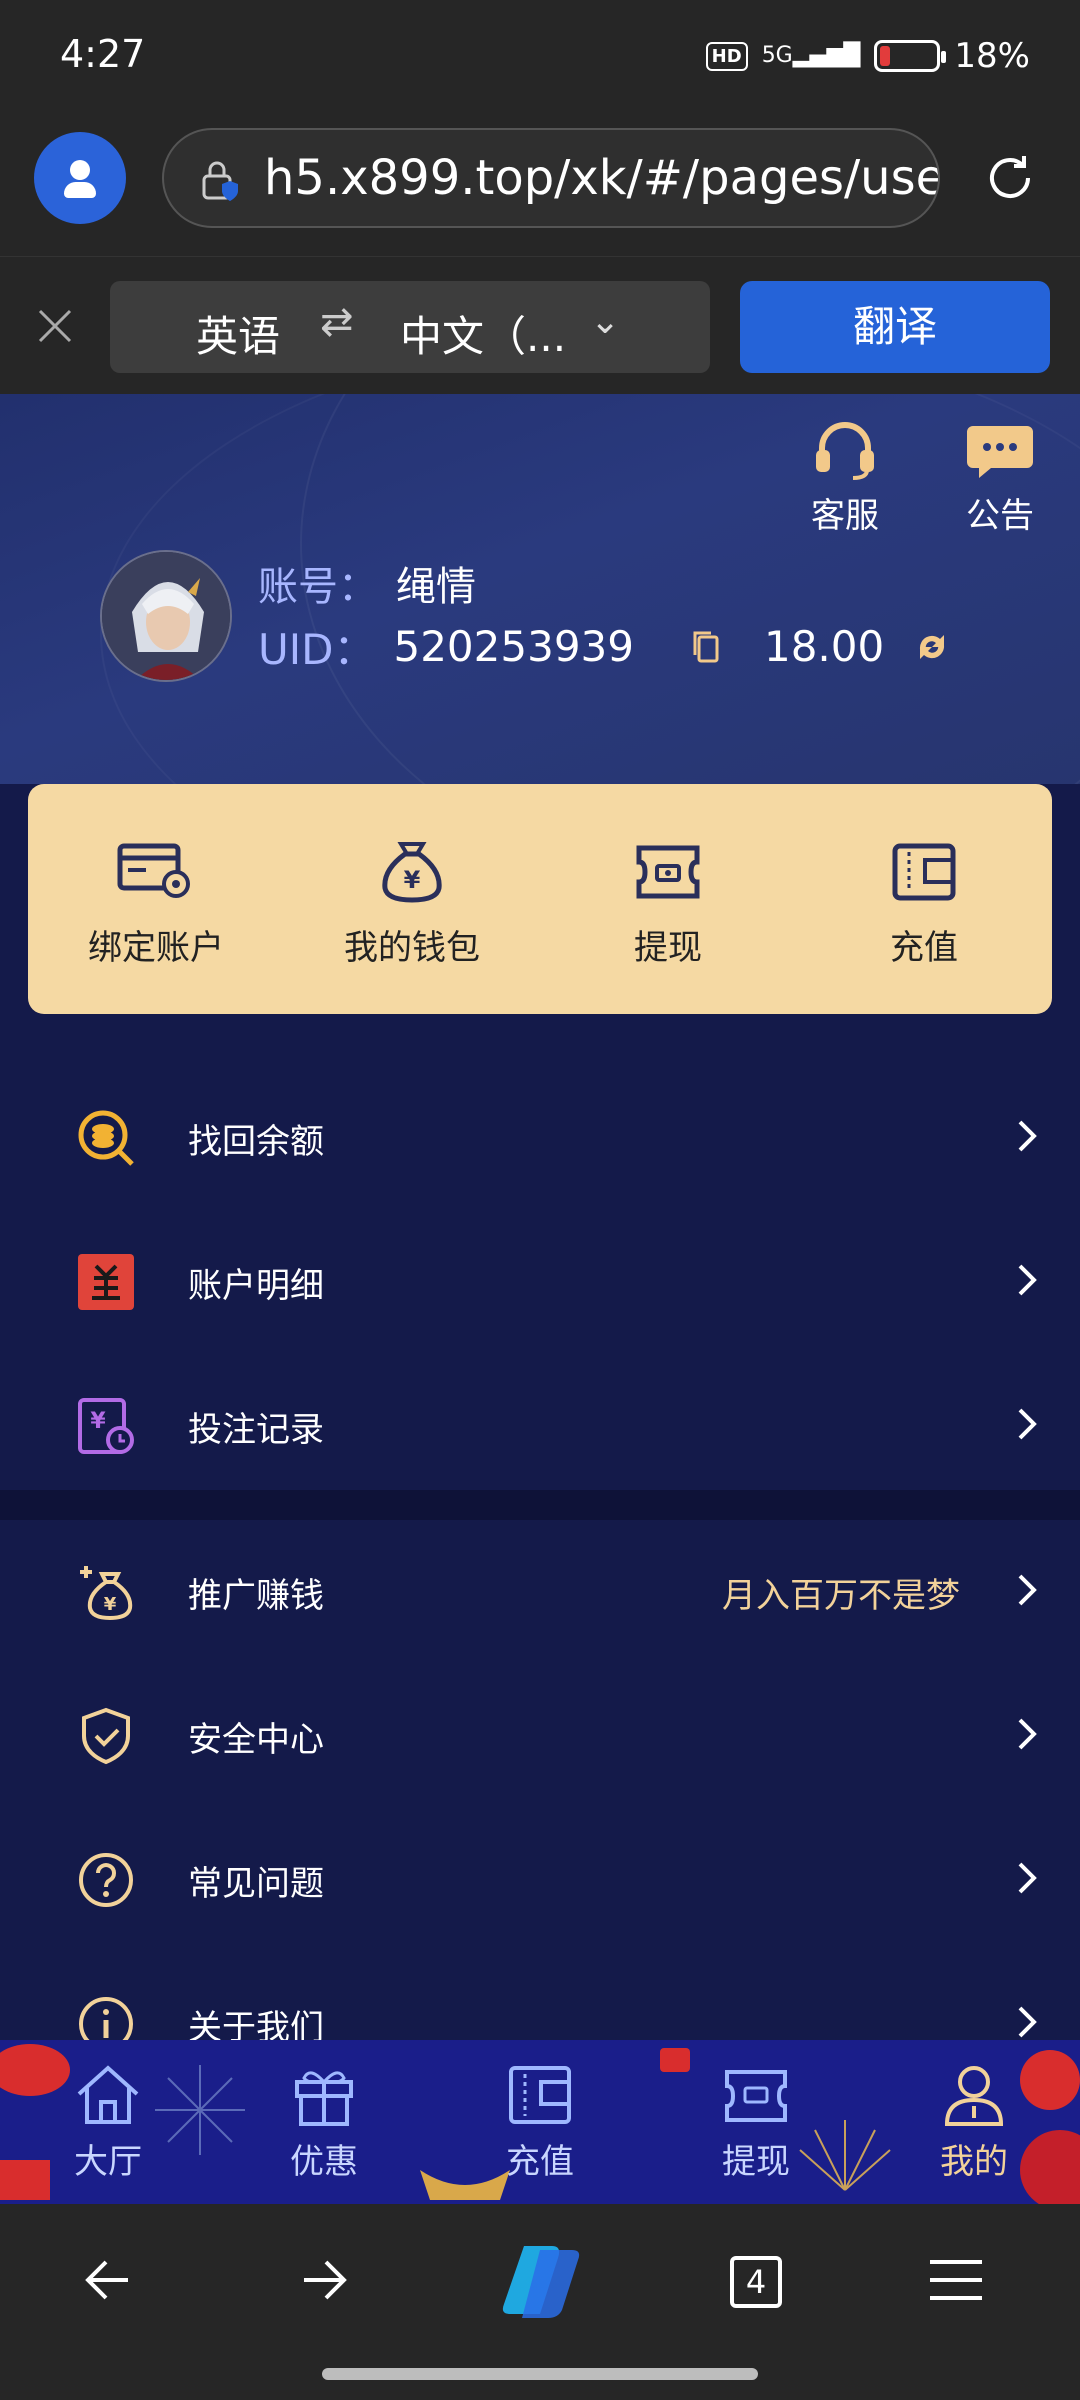 The height and width of the screenshot is (2400, 1080). Describe the element at coordinates (324, 2162) in the screenshot. I see `nav-label: 优惠` at that location.